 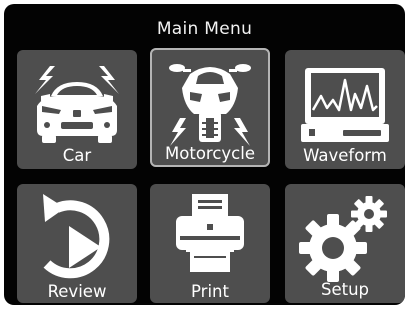 I want to click on menu-tile-setup: Setup, so click(x=345, y=243).